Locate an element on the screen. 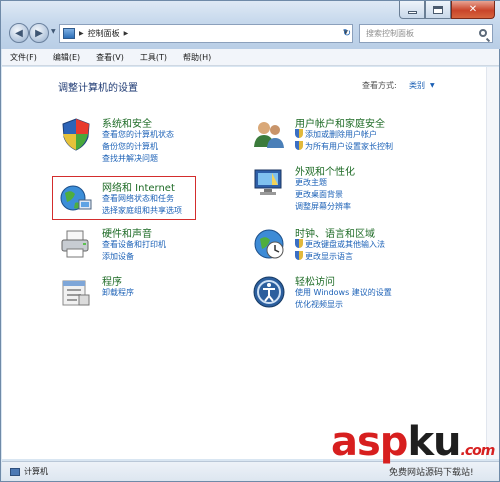  scrollbar-track is located at coordinates (492, 263).